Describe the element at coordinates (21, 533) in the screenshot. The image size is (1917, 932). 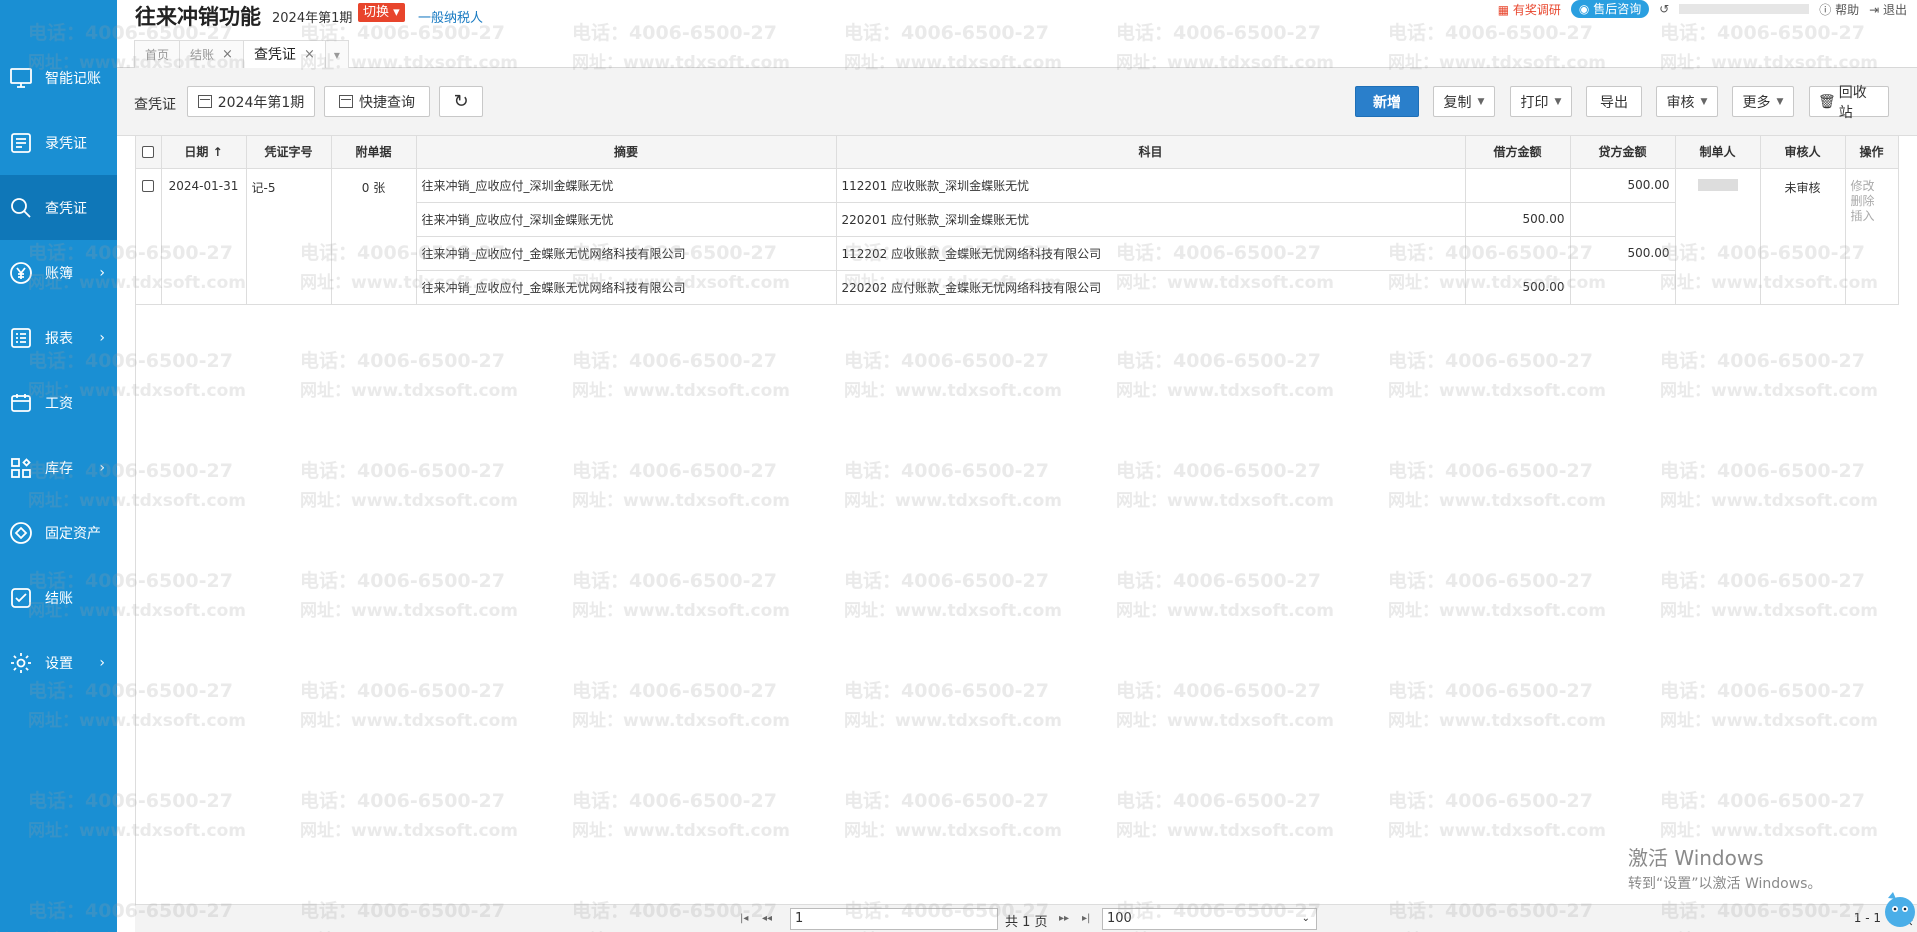
I see `asset-icon` at that location.